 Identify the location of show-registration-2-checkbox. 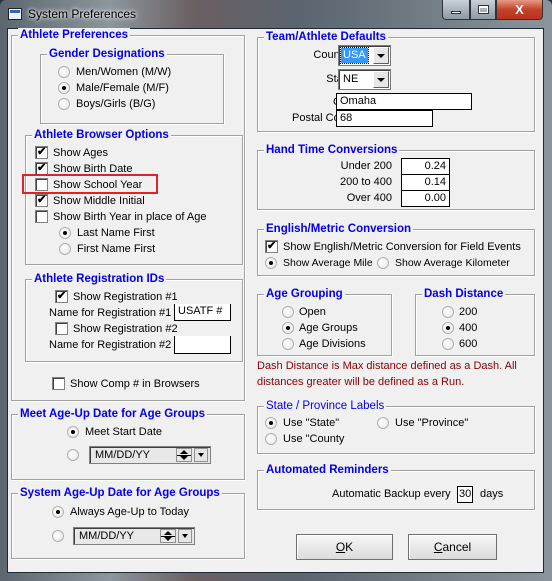
(61, 328).